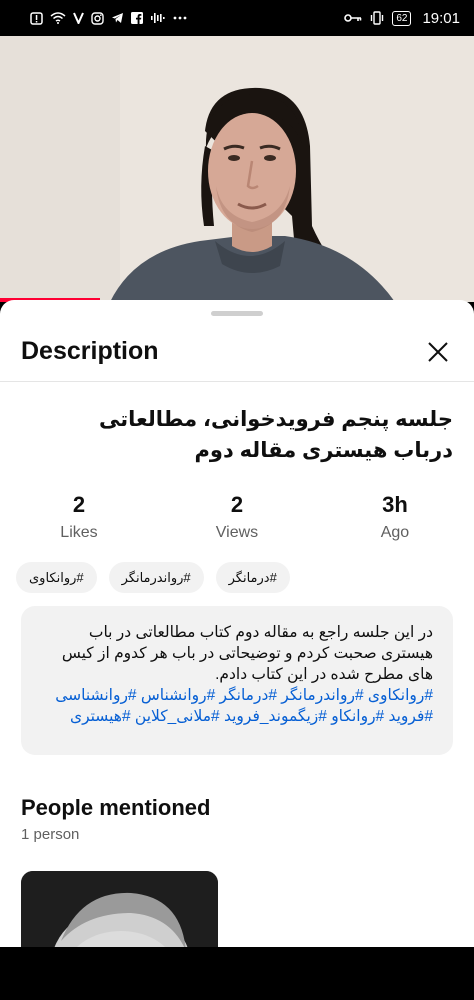  Describe the element at coordinates (79, 532) in the screenshot. I see `stat-label: Likes` at that location.